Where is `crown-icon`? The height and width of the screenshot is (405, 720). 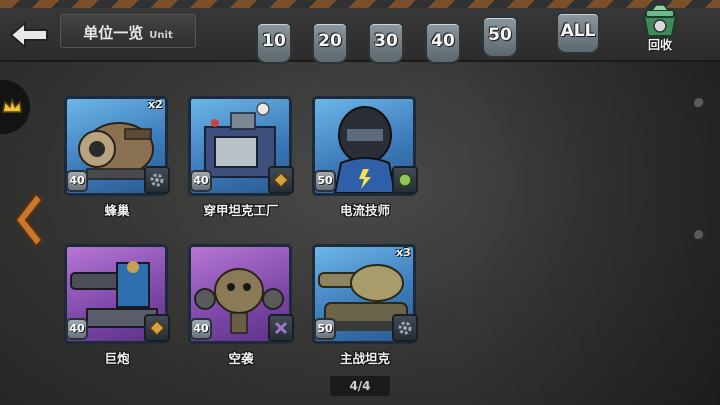
crown-icon is located at coordinates (12, 105).